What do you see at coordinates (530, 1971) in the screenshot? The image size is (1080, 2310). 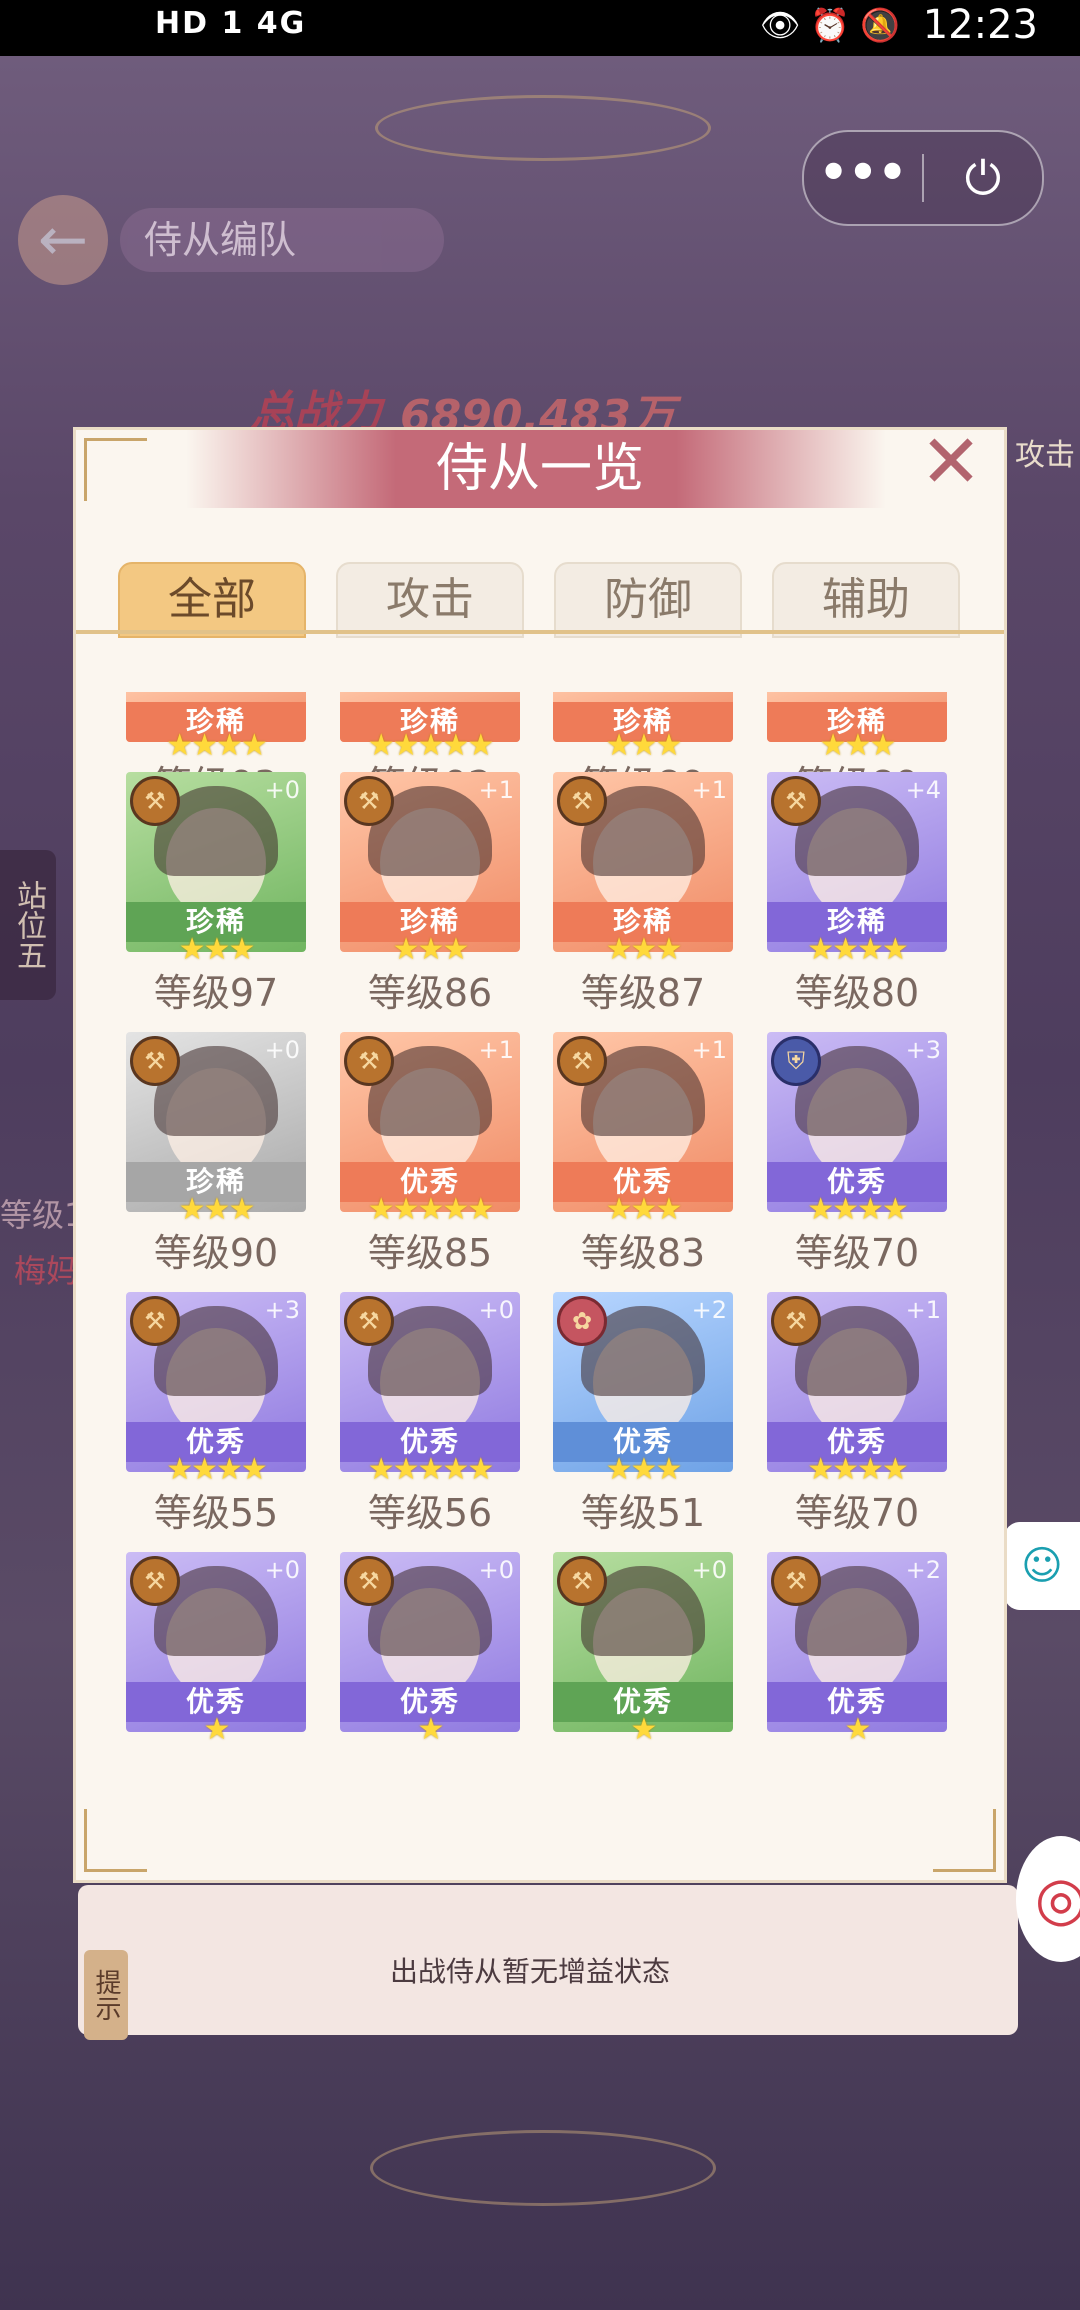 I see `hint-text: 出战侍从暂无增益状态` at bounding box center [530, 1971].